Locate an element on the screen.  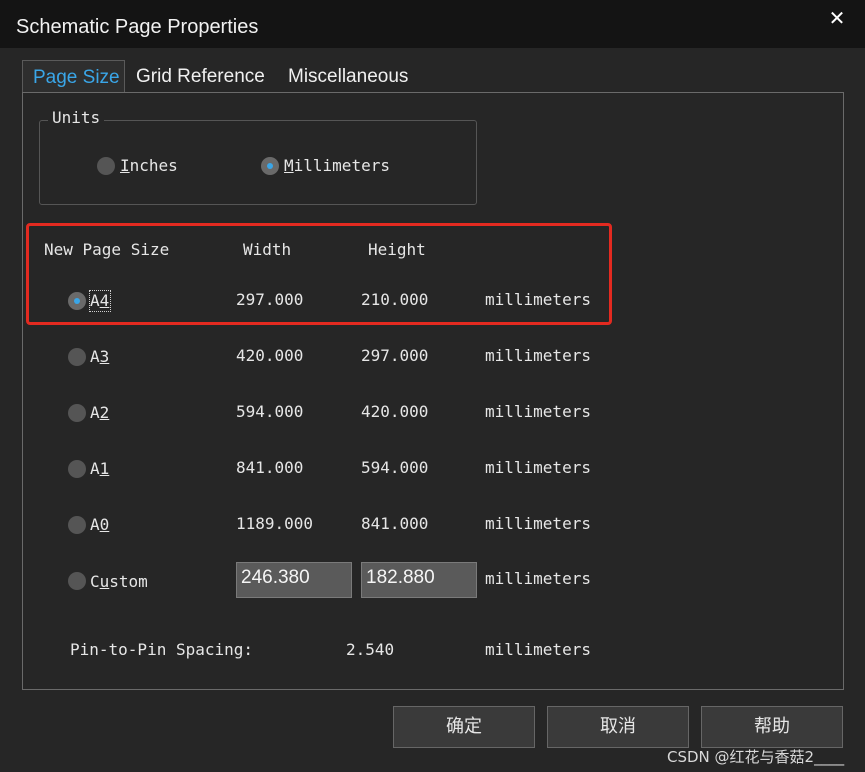
millimeters-label: Millimeters is located at coordinates (337, 165).